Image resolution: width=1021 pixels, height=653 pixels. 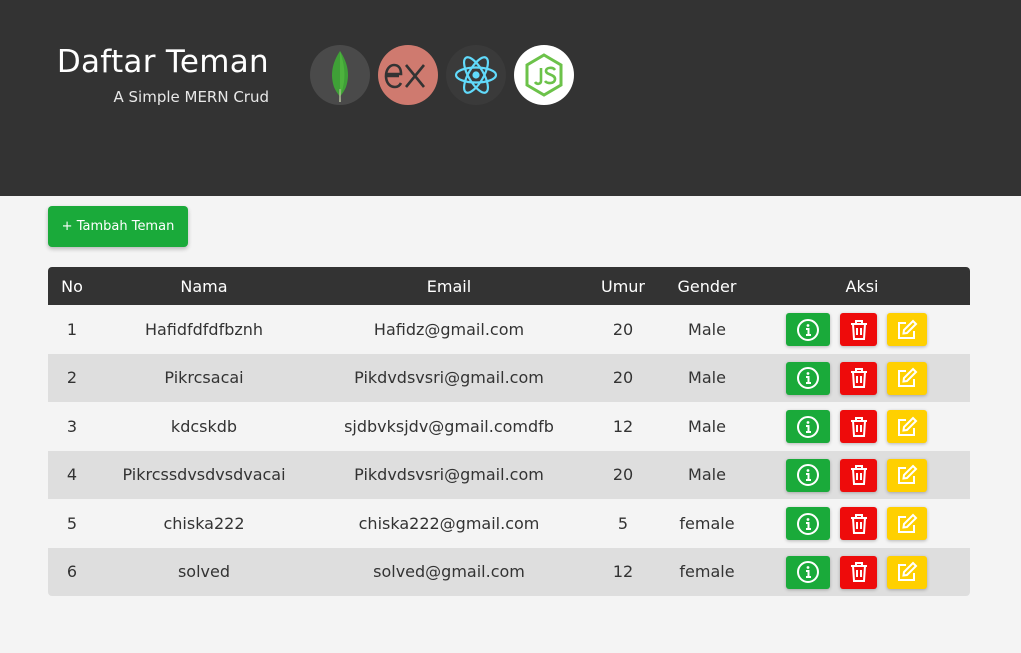 What do you see at coordinates (204, 475) in the screenshot?
I see `cell-nama: Pikrcssdvsdvsdvacai` at bounding box center [204, 475].